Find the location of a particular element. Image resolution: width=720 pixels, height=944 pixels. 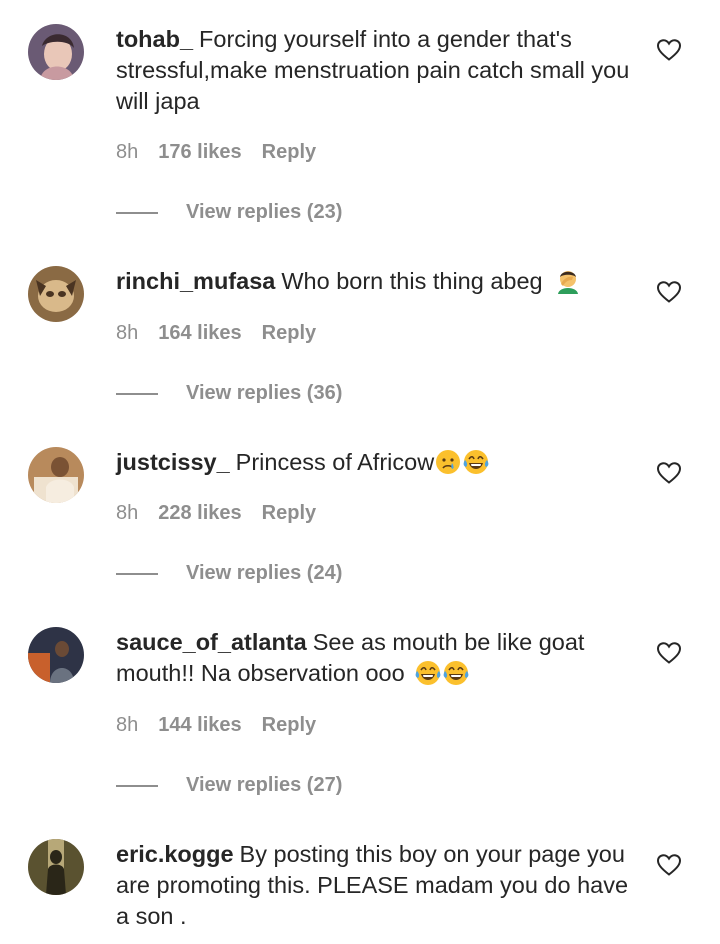

man-facepalming-emoji-icon is located at coordinates (568, 282).